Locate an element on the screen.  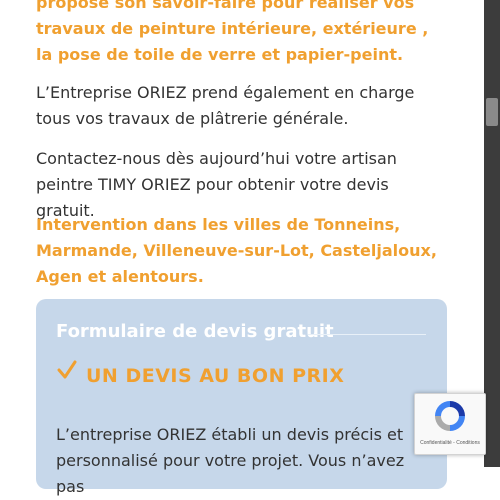
recaptcha-badge: Confidentialité - Conditions is located at coordinates (450, 424).